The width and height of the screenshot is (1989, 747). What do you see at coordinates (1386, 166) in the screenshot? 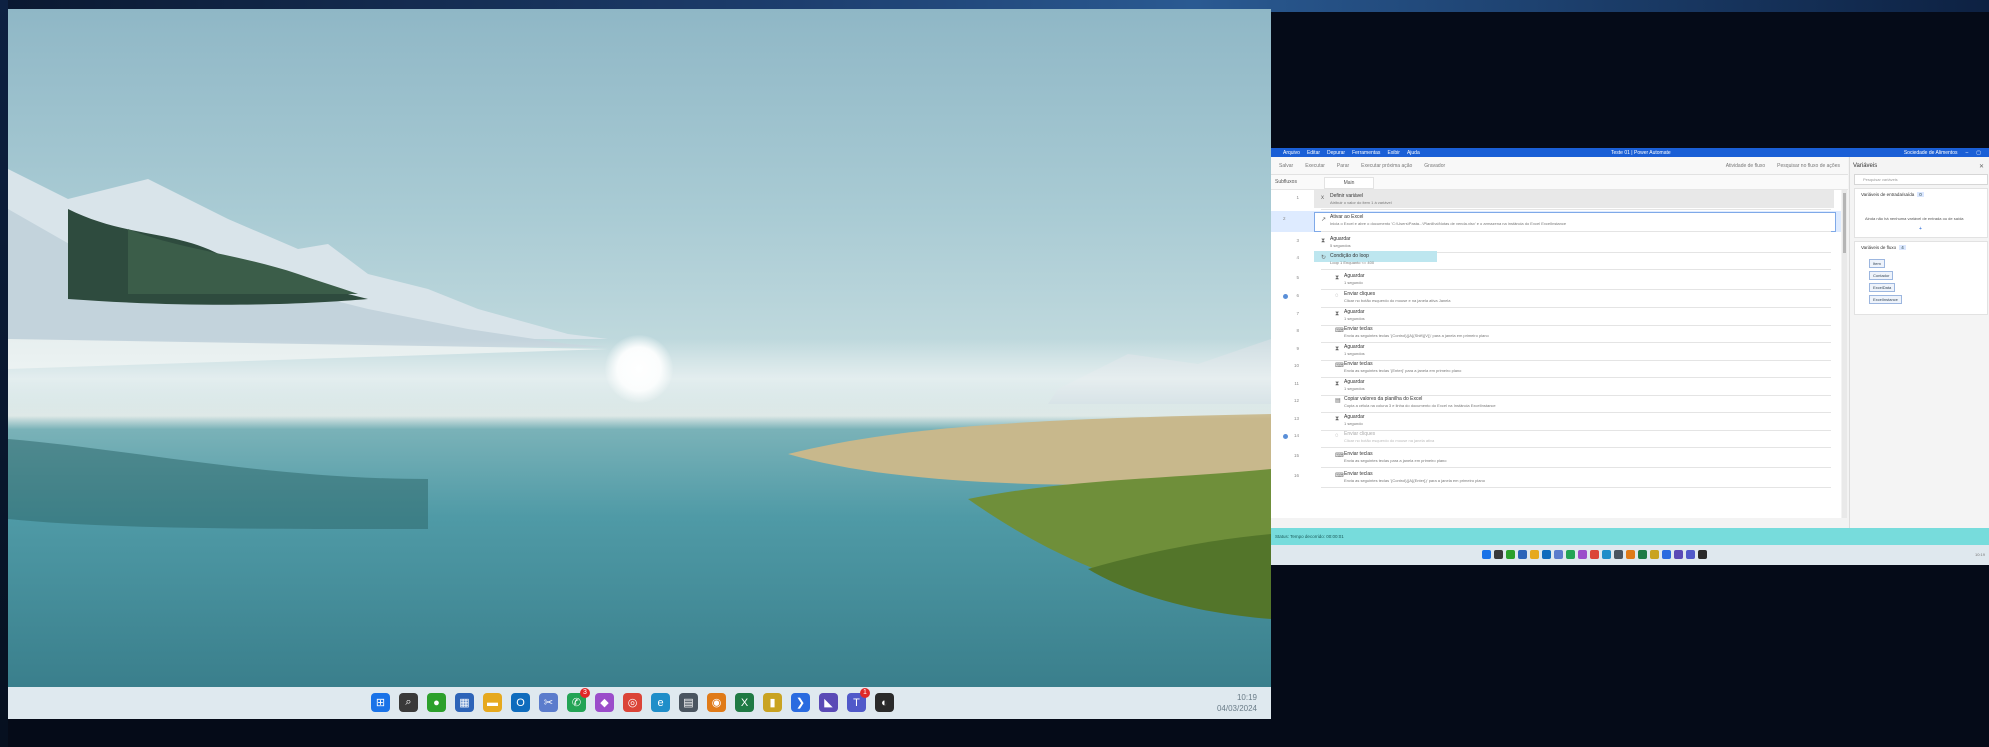
I see `toolbar-button: Executar próxima ação` at bounding box center [1386, 166].